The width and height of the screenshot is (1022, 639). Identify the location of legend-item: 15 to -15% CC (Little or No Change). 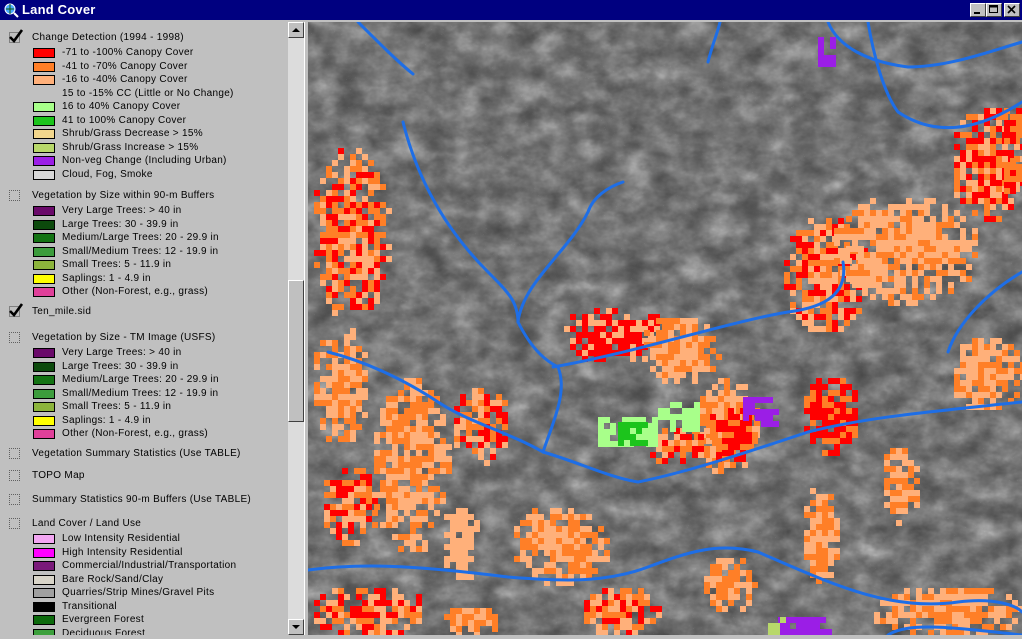
(144, 94).